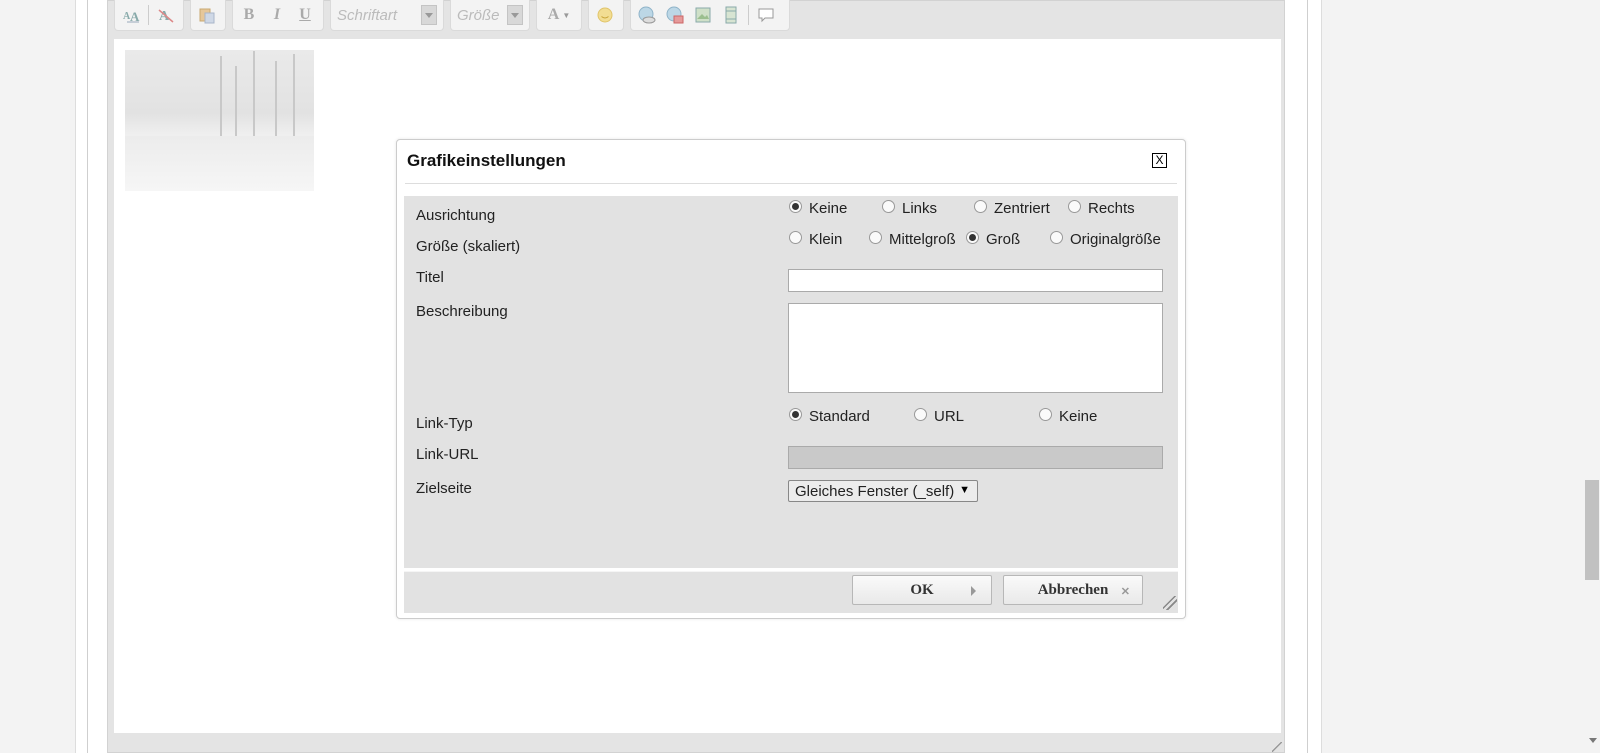 The image size is (1600, 753). Describe the element at coordinates (828, 208) in the screenshot. I see `alignment-option-label: Keine` at that location.